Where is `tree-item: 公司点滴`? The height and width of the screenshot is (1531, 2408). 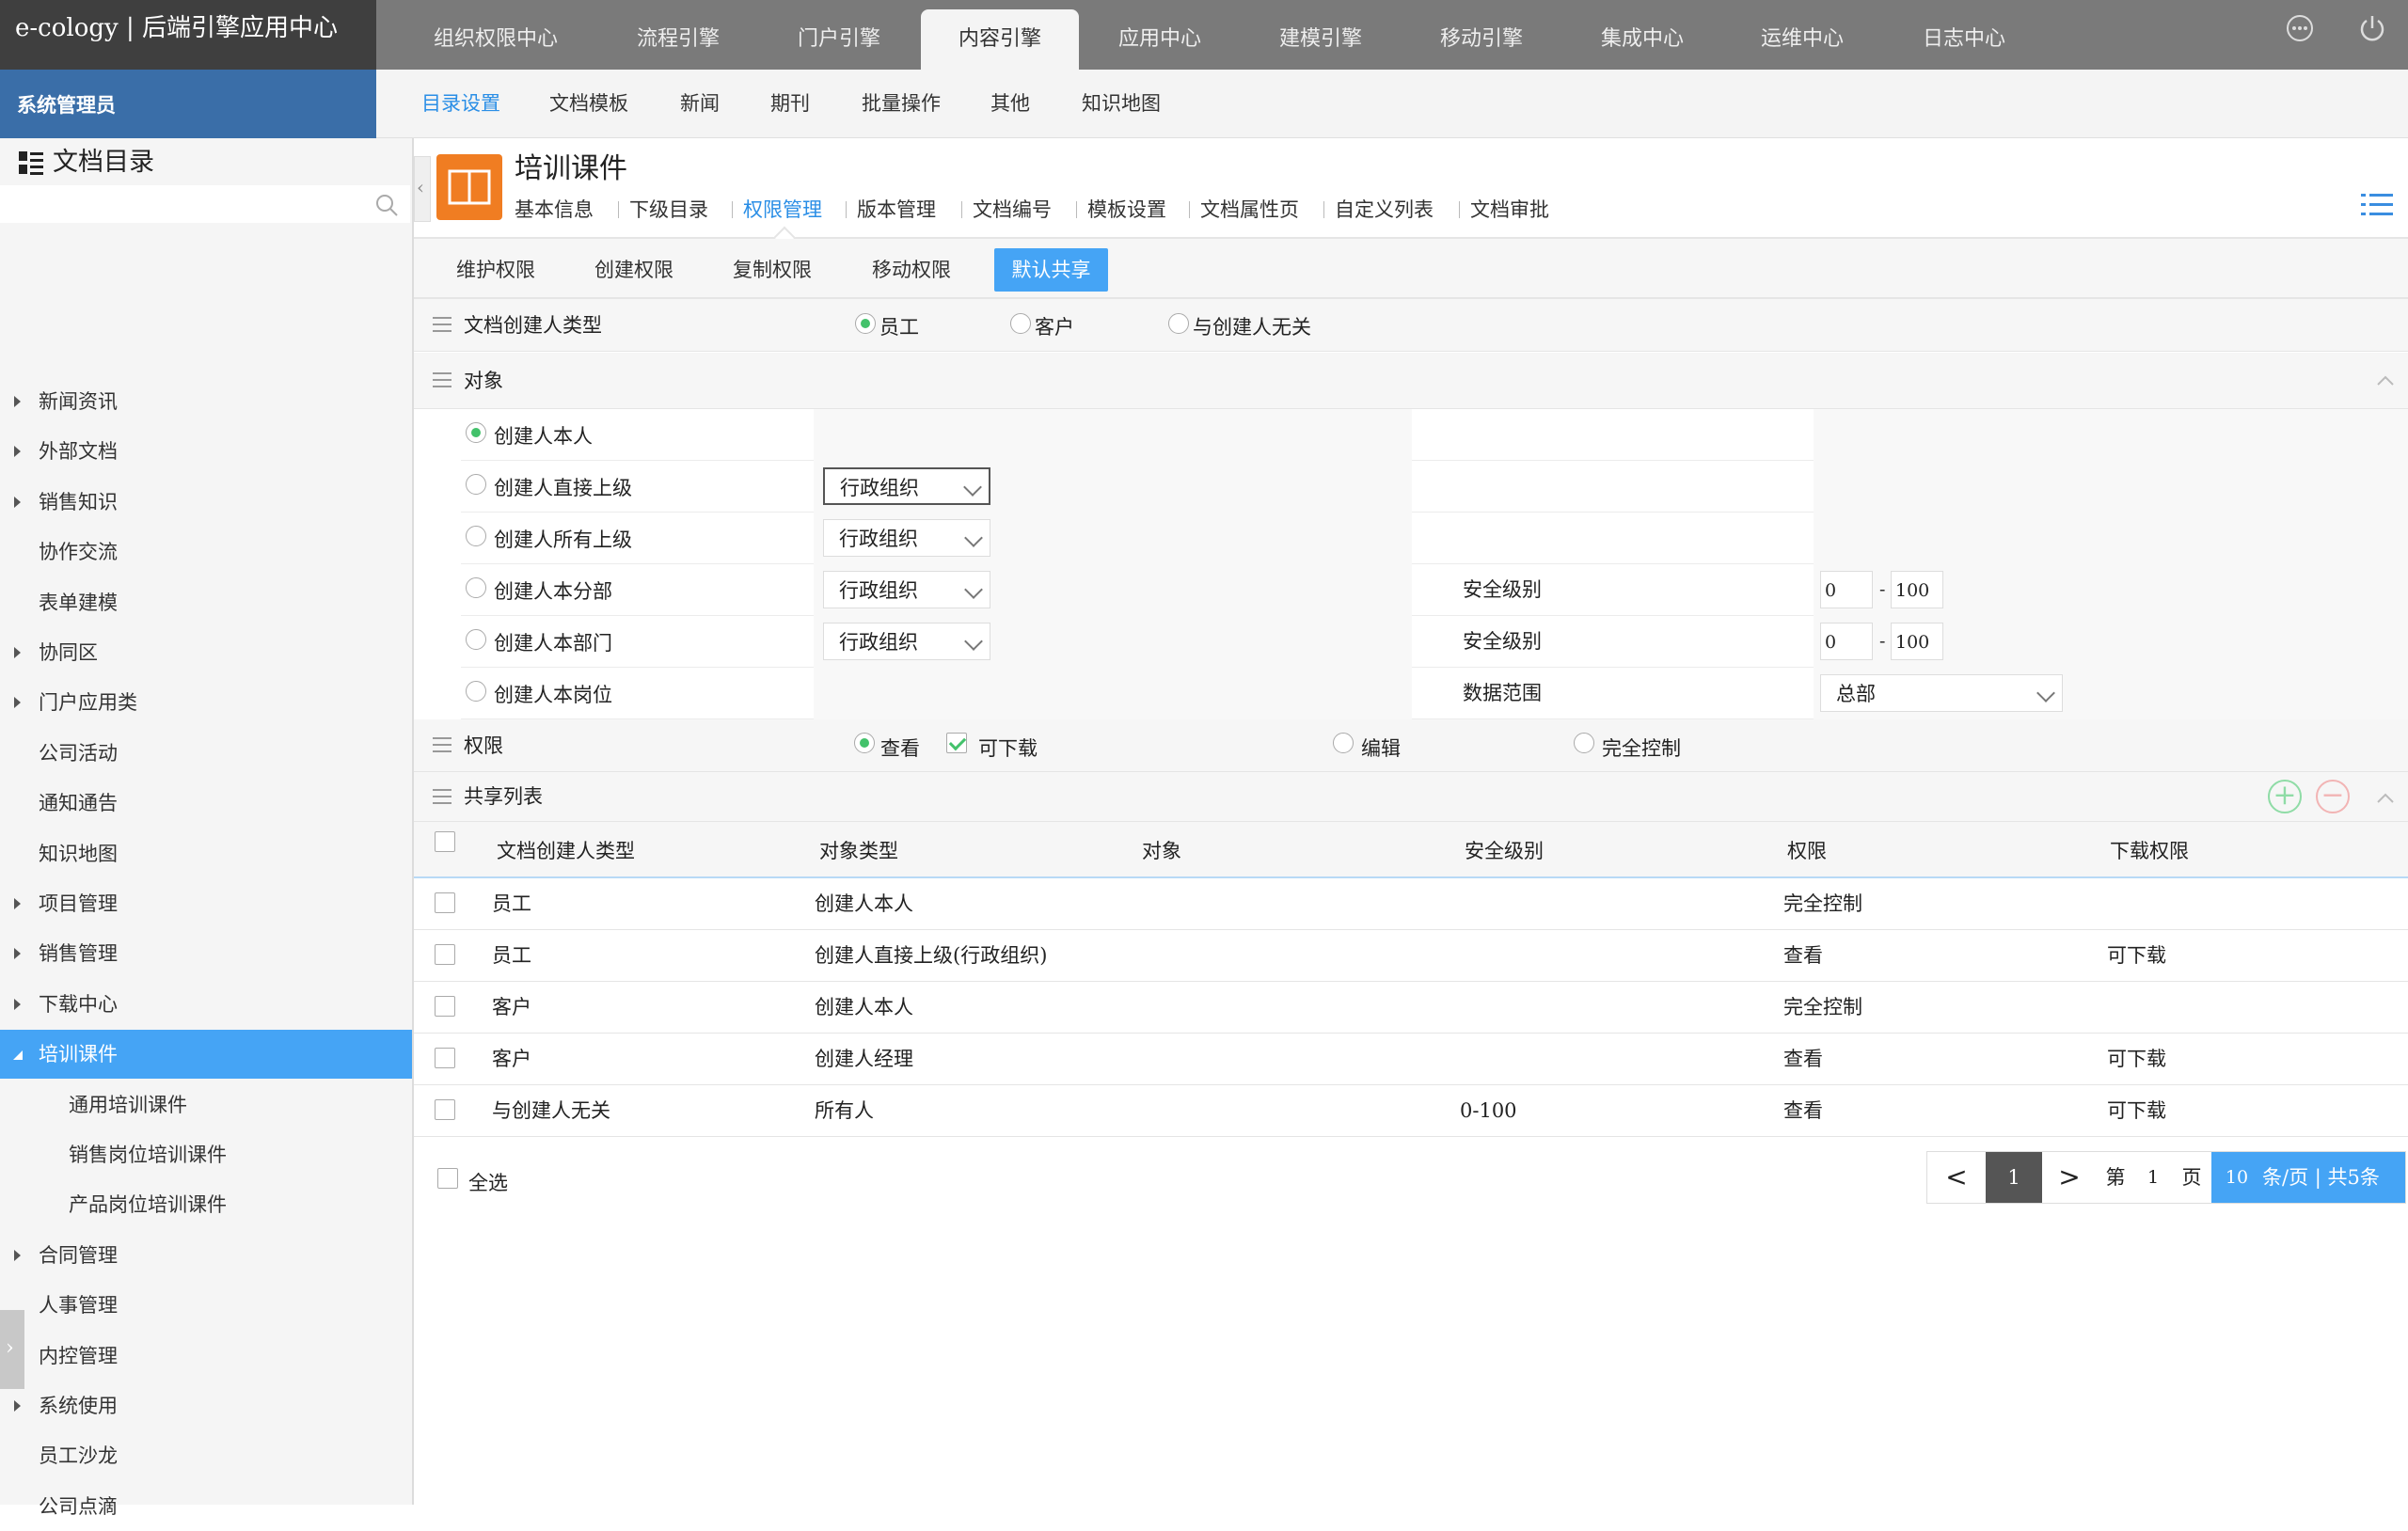 tree-item: 公司点滴 is located at coordinates (206, 1506).